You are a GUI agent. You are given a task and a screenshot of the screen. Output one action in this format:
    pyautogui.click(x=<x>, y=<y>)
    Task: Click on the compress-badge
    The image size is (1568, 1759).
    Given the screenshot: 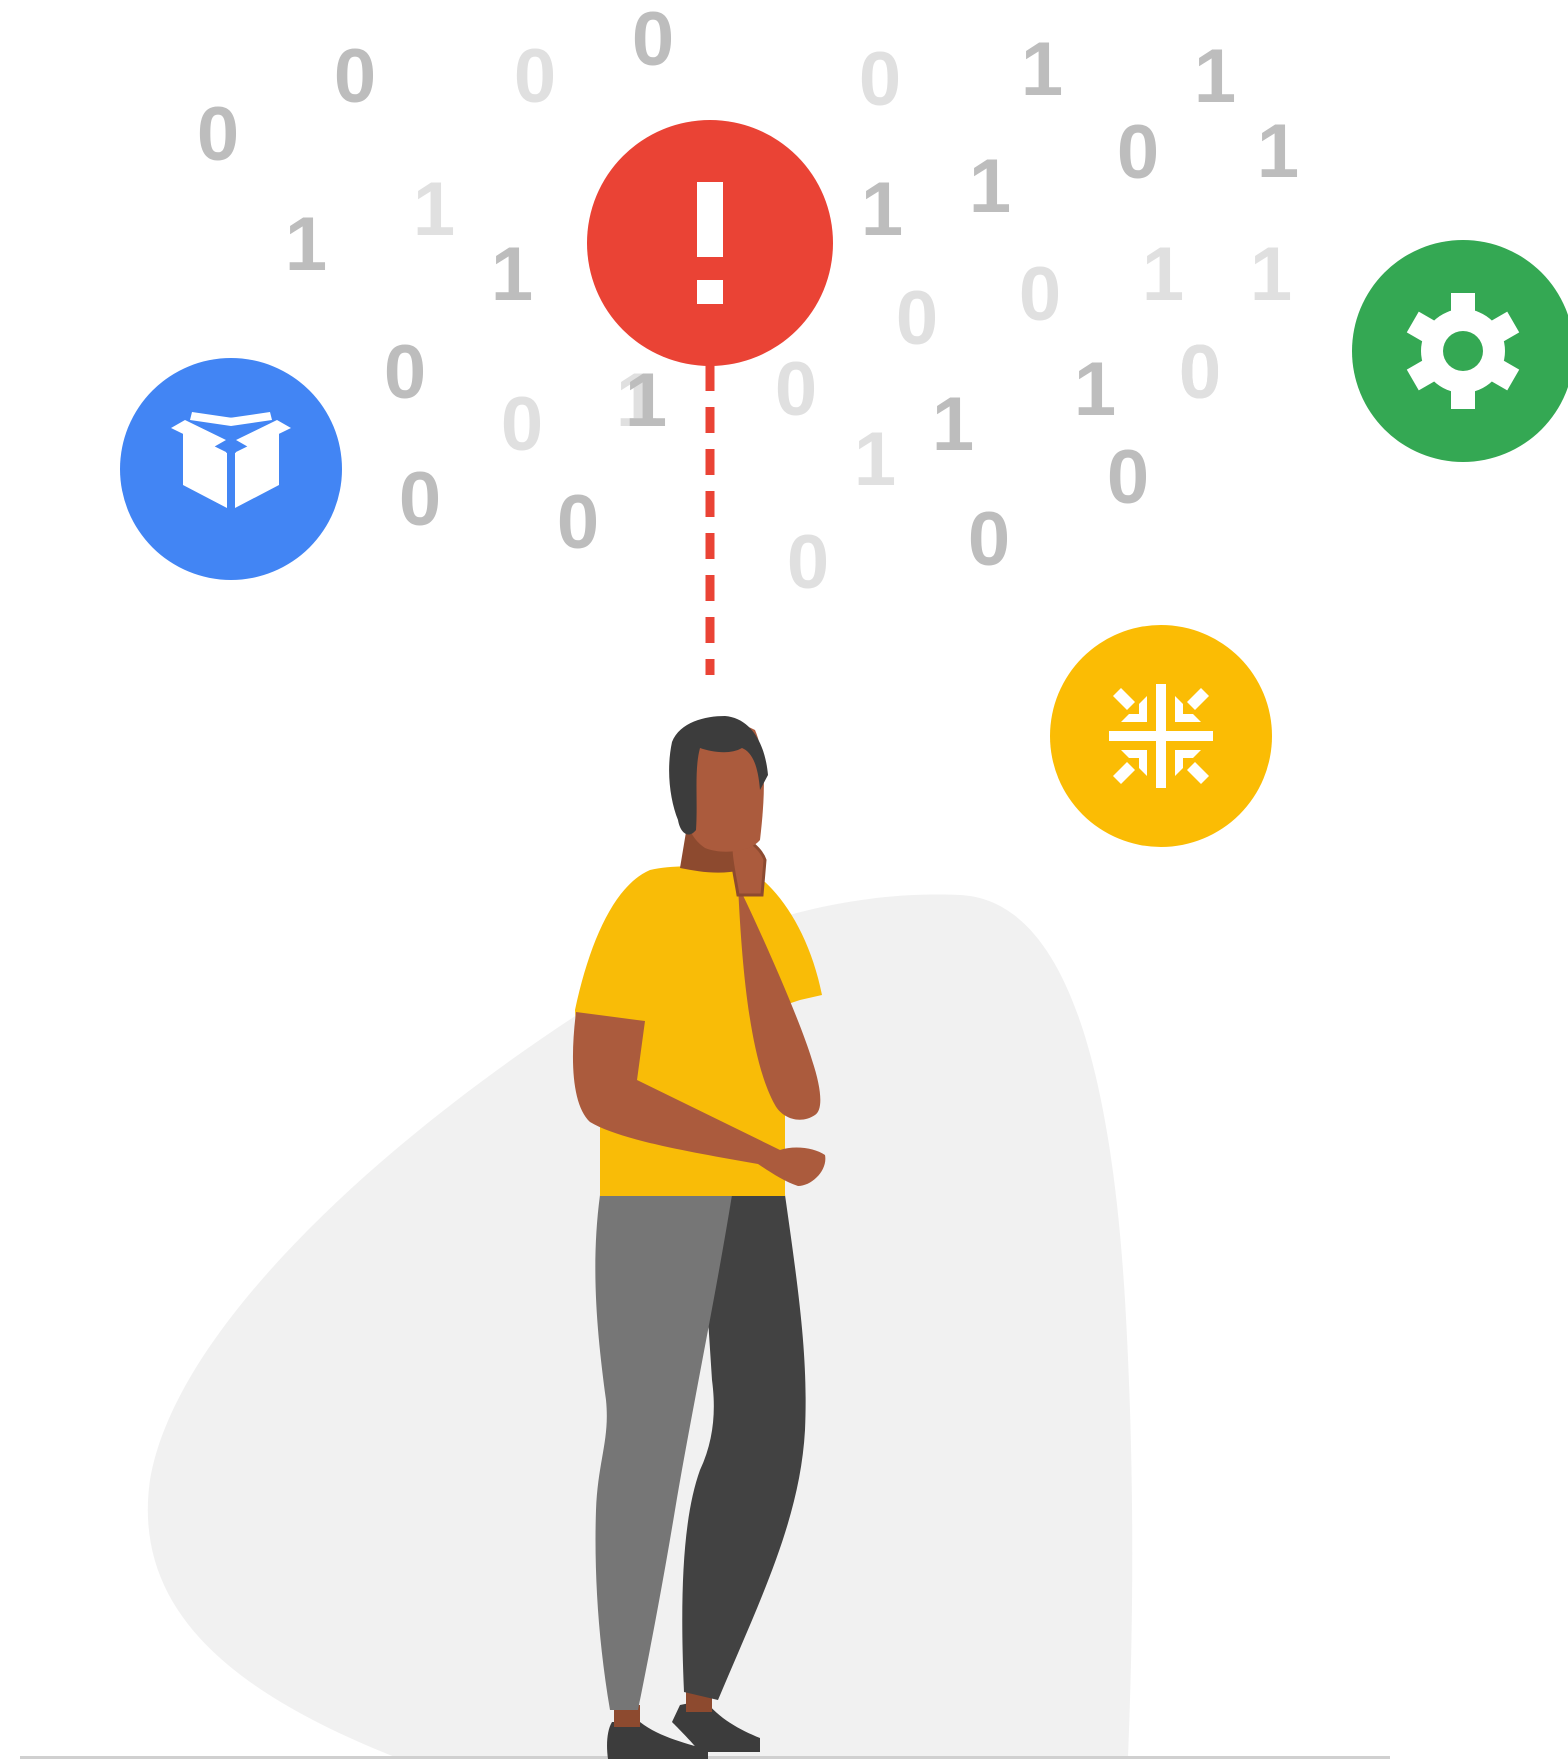 What is the action you would take?
    pyautogui.click(x=1161, y=736)
    